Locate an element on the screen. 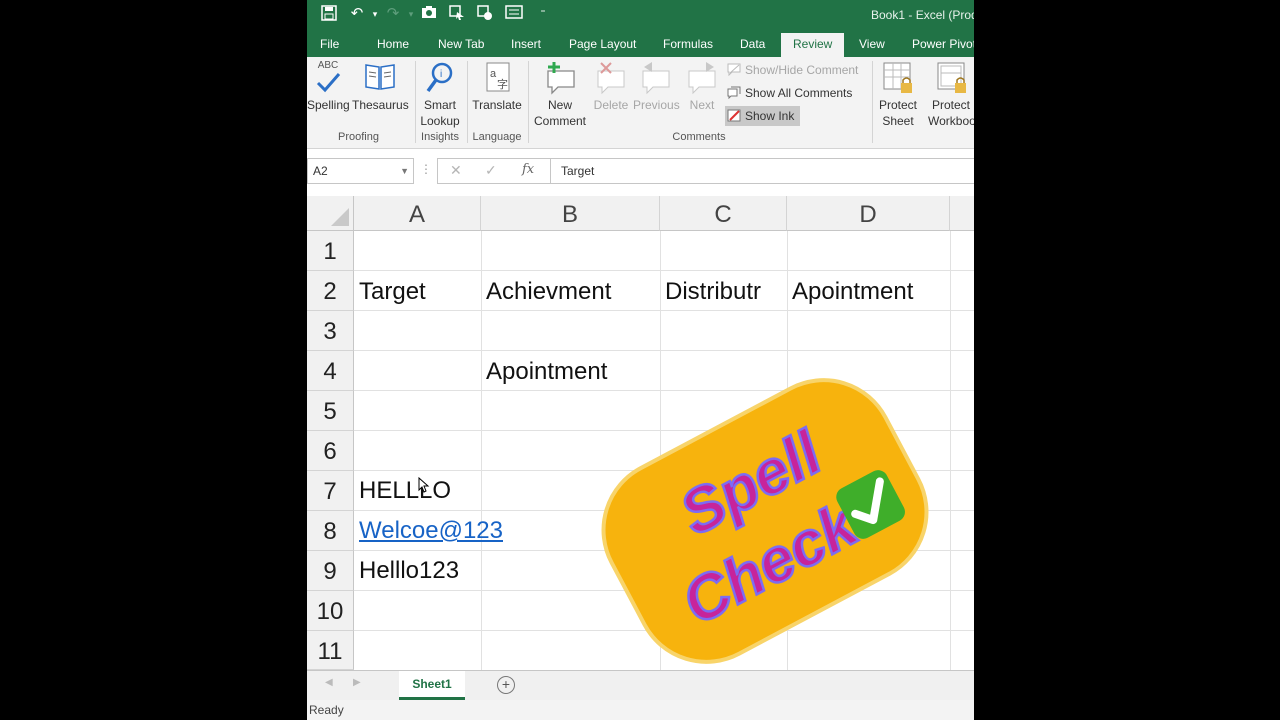  protect-workbook-icon is located at coordinates (952, 78).